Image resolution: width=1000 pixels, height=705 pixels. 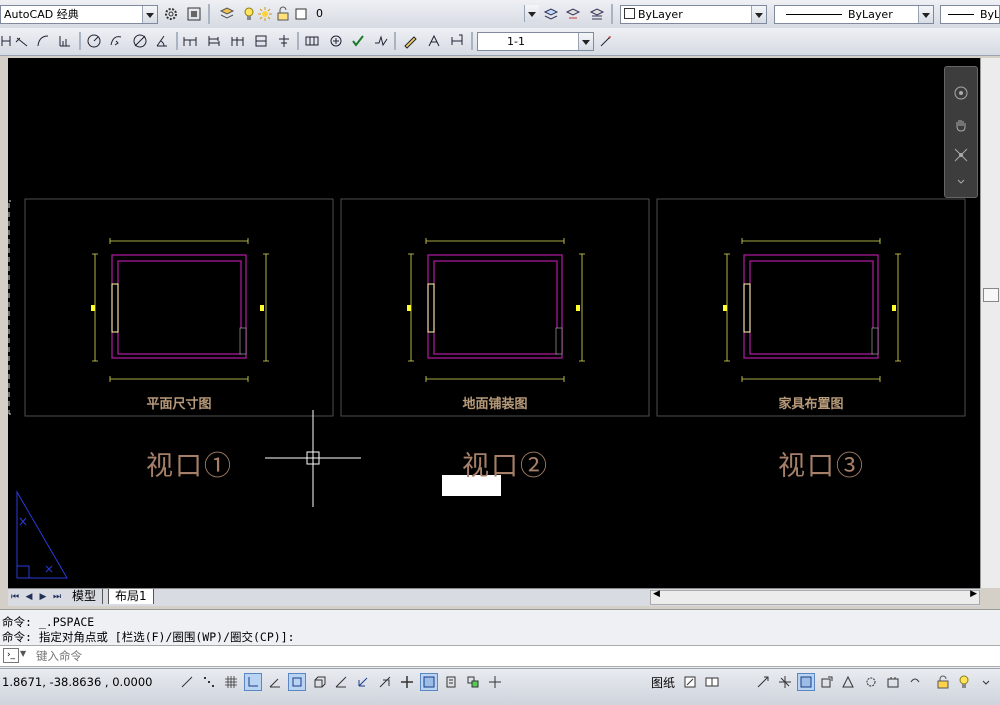 I want to click on auto-scale-icon, so click(x=827, y=682).